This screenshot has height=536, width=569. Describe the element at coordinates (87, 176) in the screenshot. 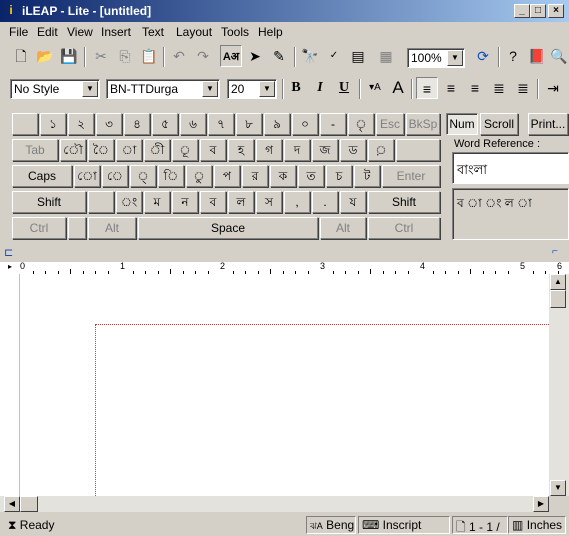

I see `key-a: ো` at that location.